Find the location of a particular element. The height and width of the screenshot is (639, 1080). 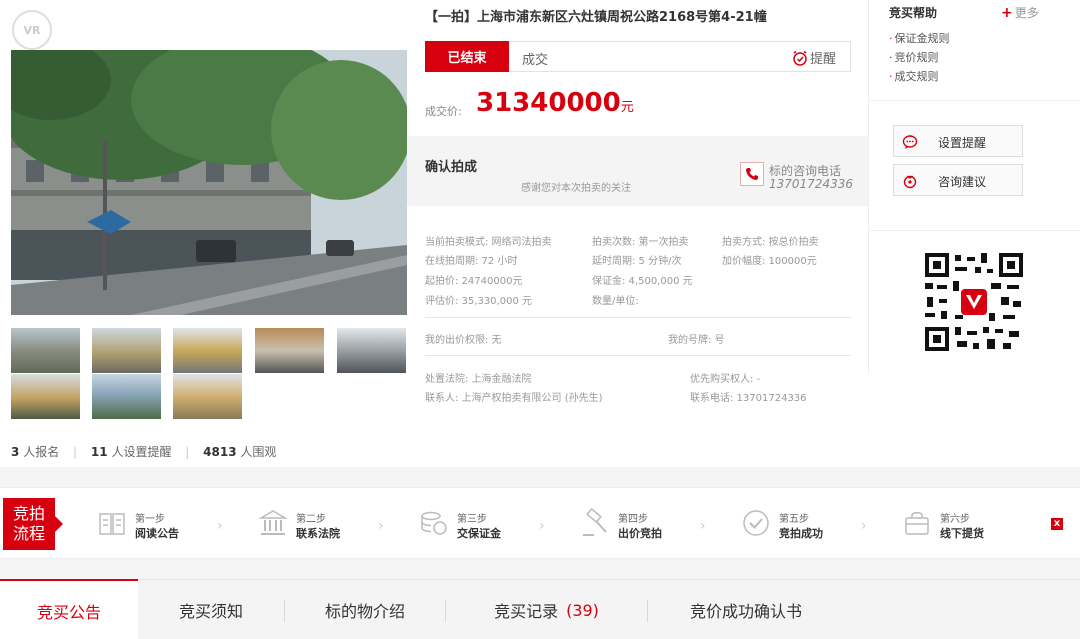

flow-step-1: 第一步 阅读公告 is located at coordinates (152, 524).